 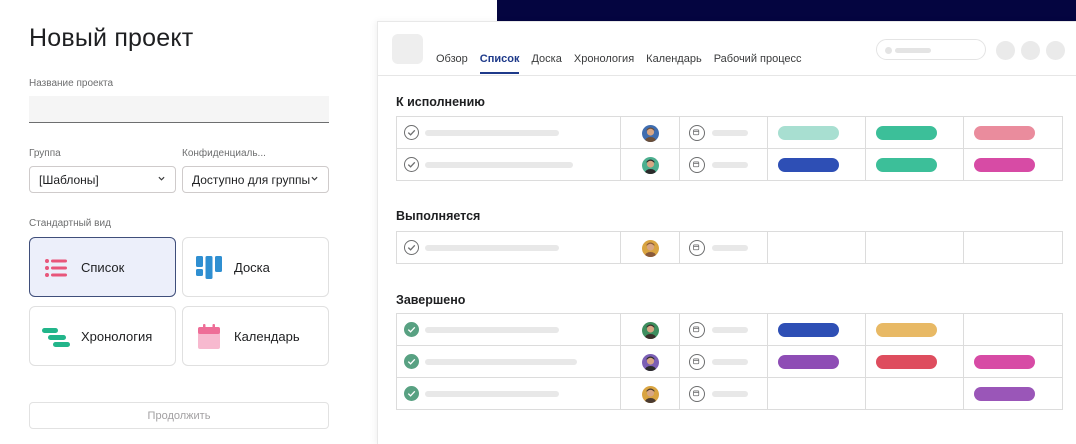 What do you see at coordinates (452, 63) in the screenshot?
I see `tab-overview: Обзор` at bounding box center [452, 63].